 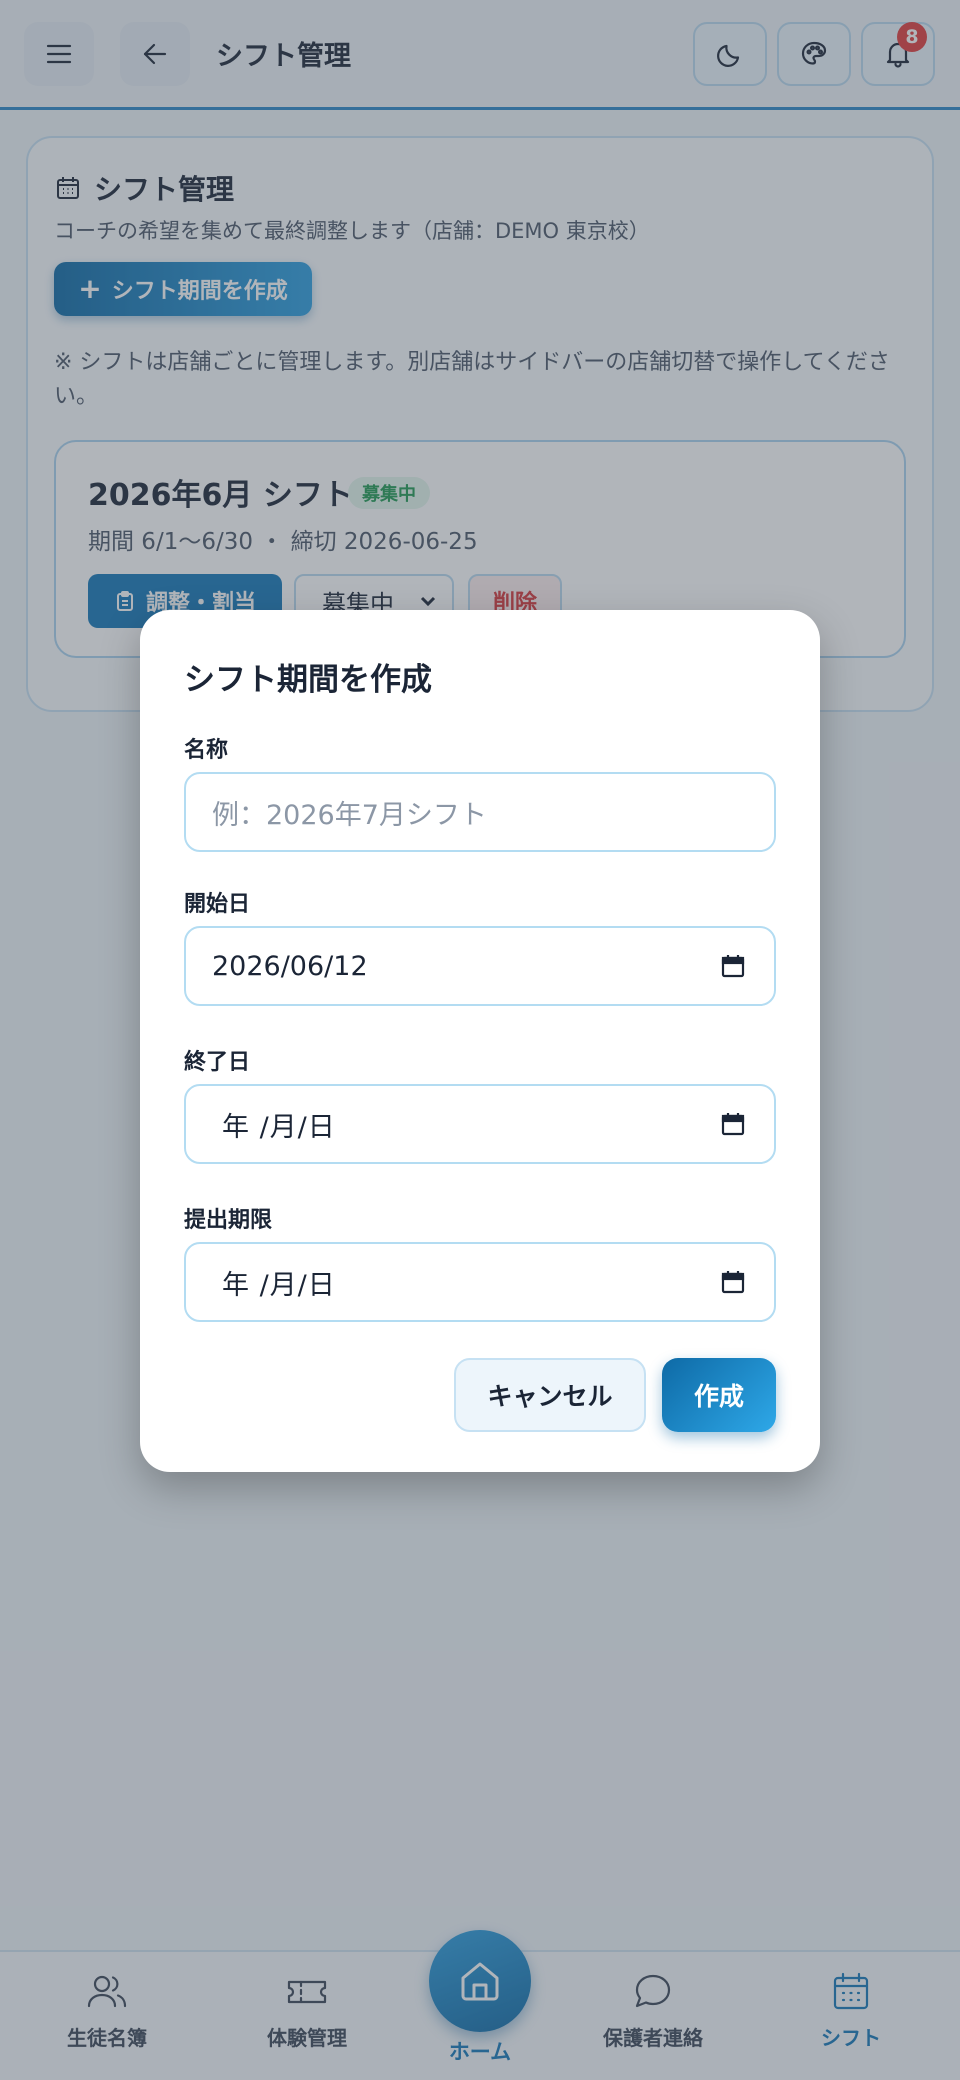 What do you see at coordinates (349, 815) in the screenshot?
I see `name-placeholder: 例：2026年7月シフト` at bounding box center [349, 815].